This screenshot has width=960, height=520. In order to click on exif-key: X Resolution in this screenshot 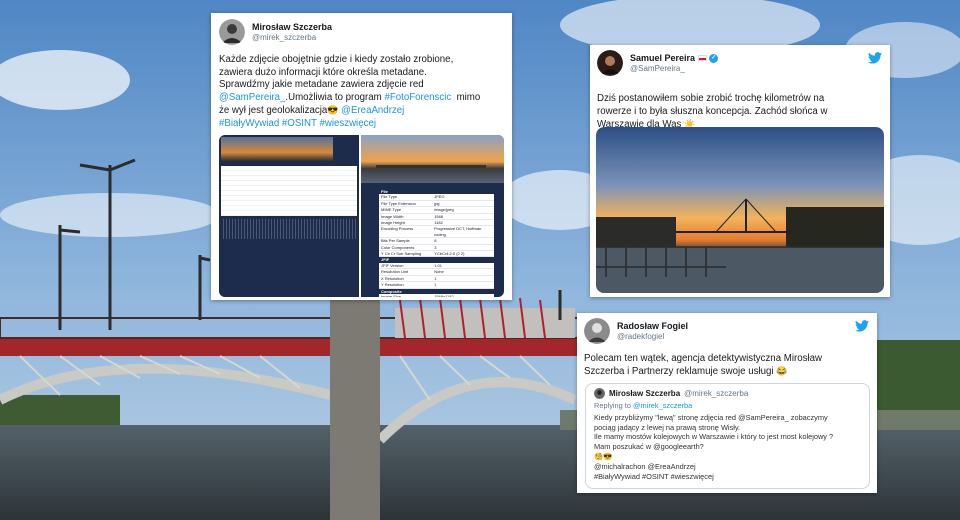, I will do `click(392, 278)`.